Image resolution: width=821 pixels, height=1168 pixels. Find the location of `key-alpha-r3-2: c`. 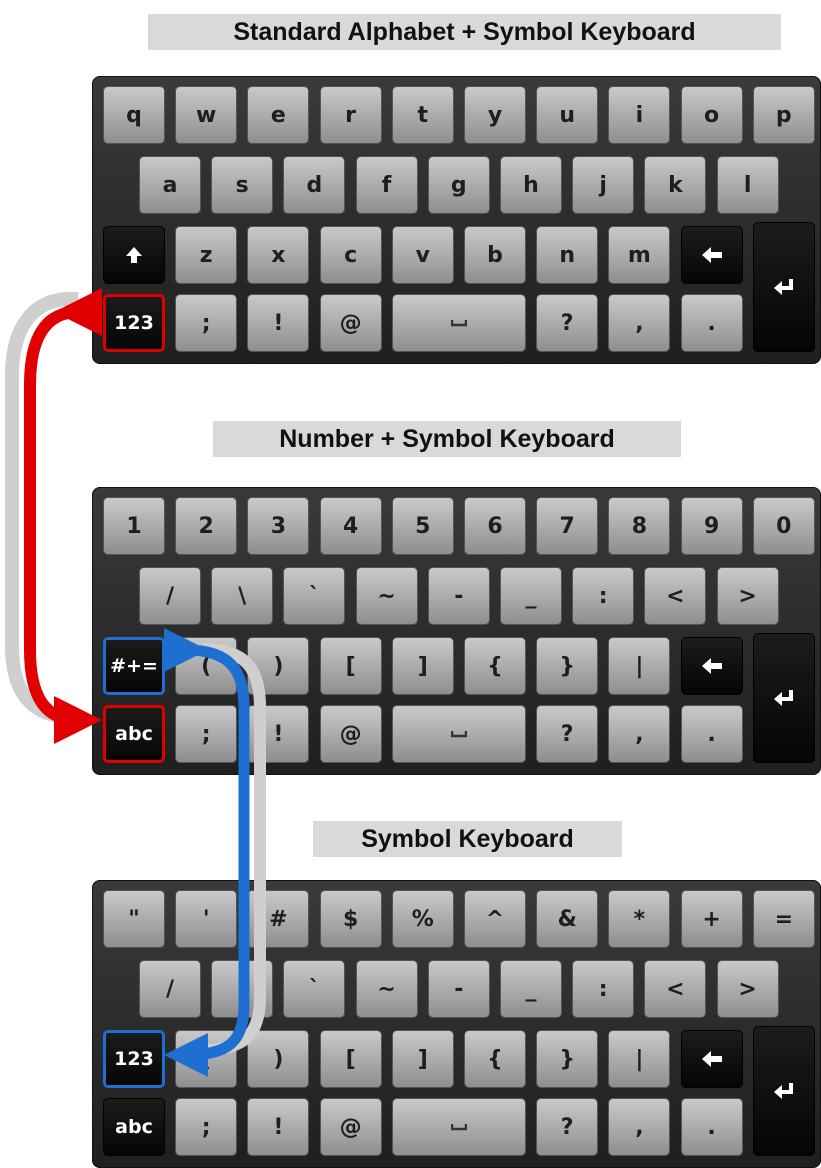

key-alpha-r3-2: c is located at coordinates (350, 255).